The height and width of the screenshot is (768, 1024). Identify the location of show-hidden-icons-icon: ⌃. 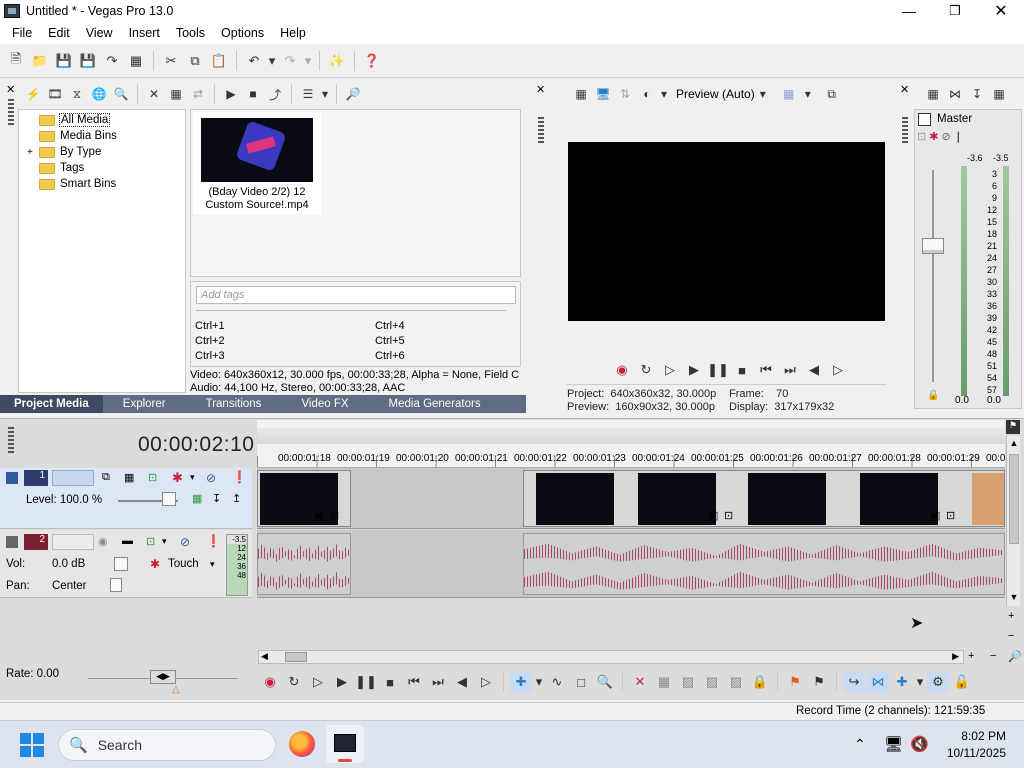
(860, 744).